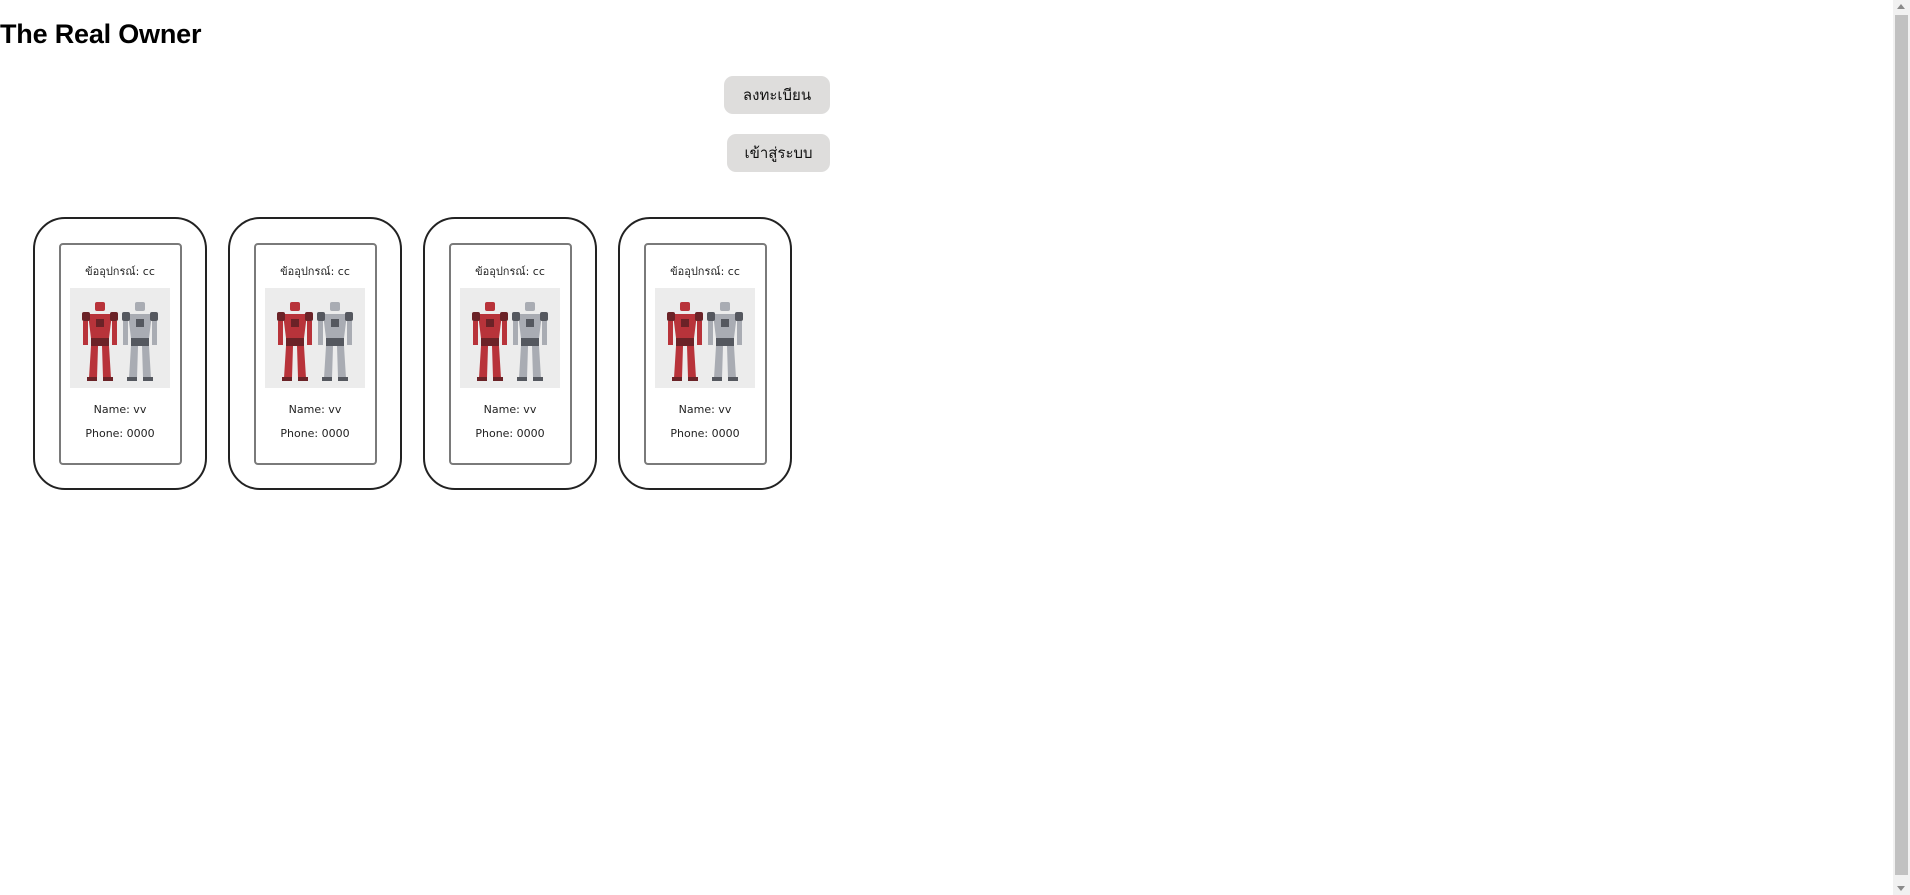 The image size is (1910, 895). Describe the element at coordinates (778, 153) in the screenshot. I see `login-button: เข้าสู่ระบบ` at that location.